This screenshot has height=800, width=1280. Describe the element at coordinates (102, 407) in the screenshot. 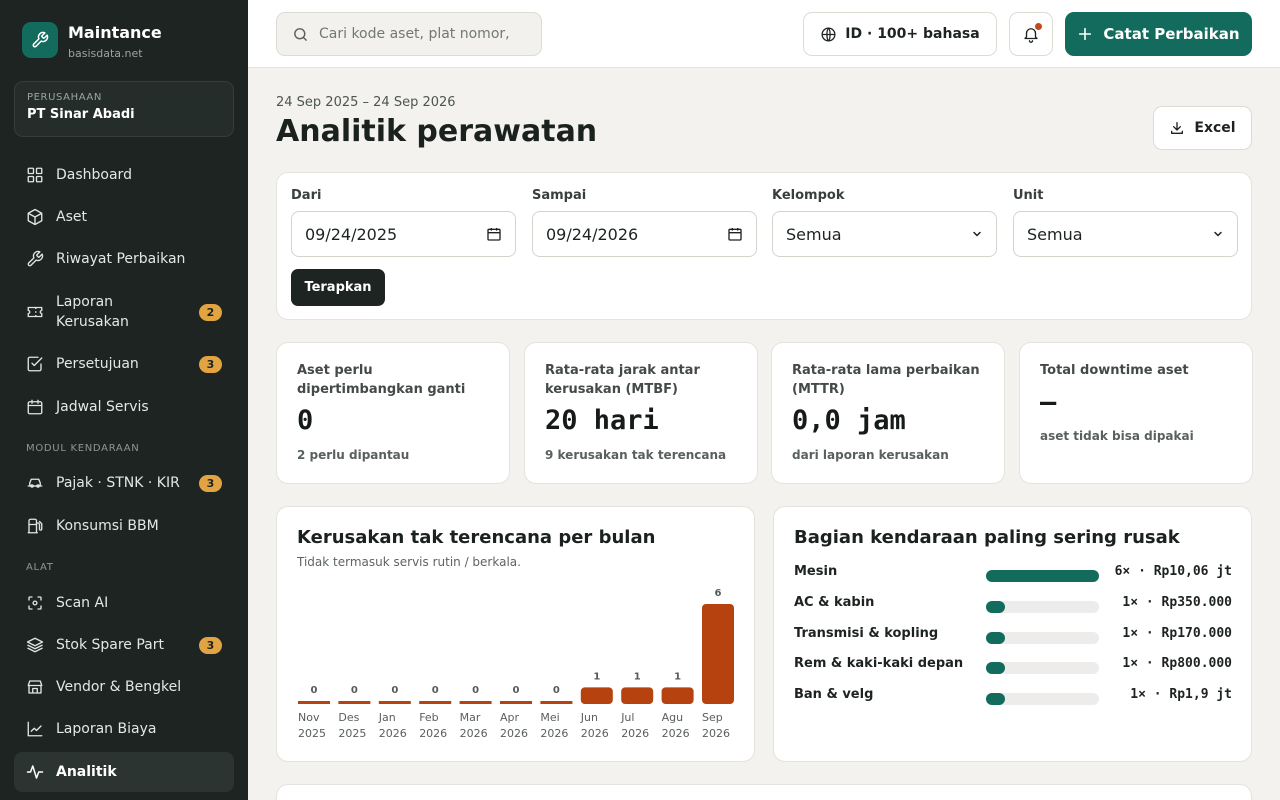

I see `sidebar-item-label: Jadwal Servis` at that location.